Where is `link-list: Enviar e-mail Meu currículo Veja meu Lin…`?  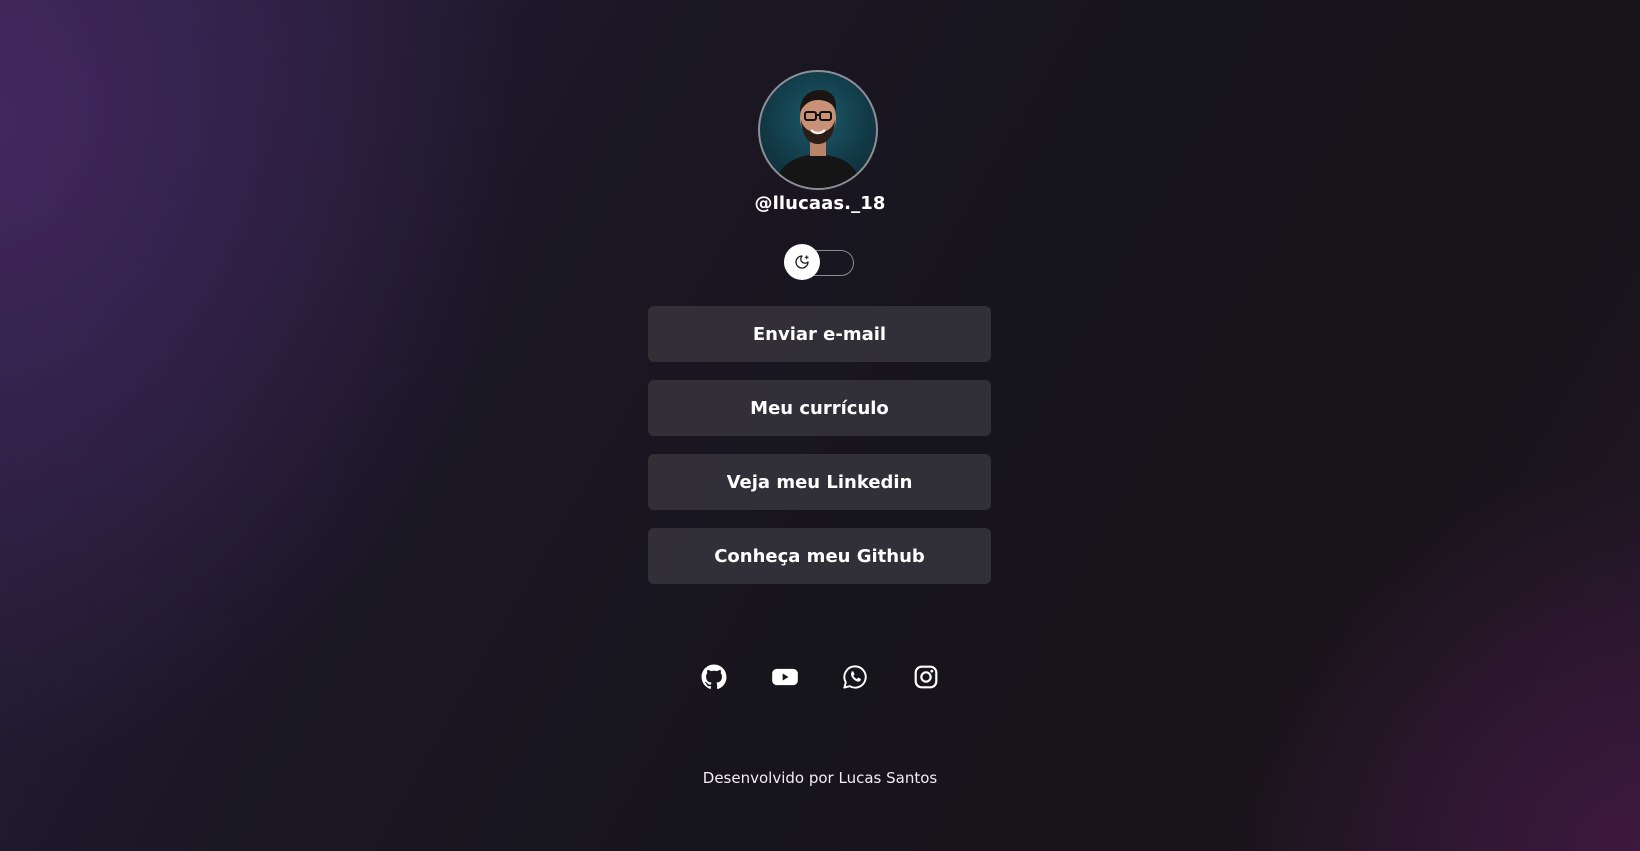
link-list: Enviar e-mail Meu currículo Veja meu Lin… is located at coordinates (819, 454).